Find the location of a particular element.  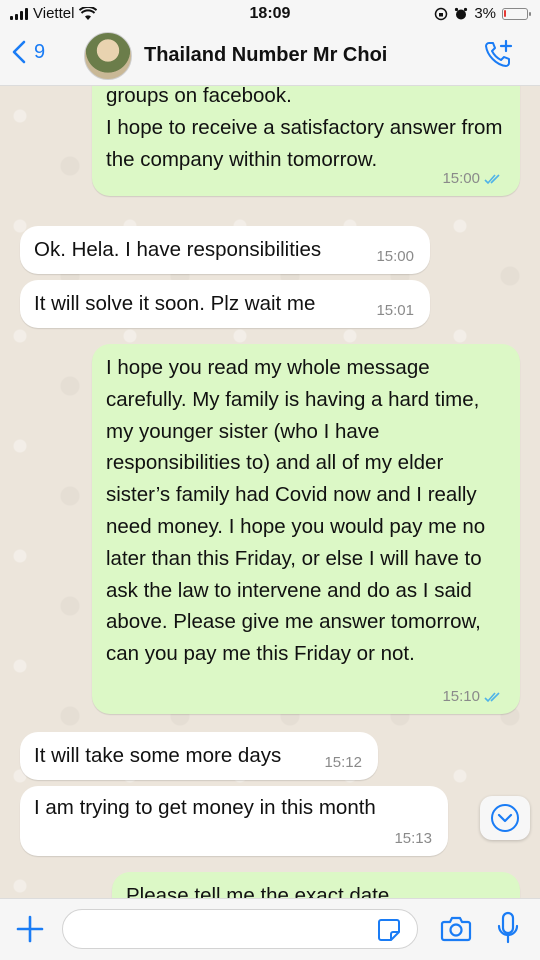

plus-icon is located at coordinates (30, 929).